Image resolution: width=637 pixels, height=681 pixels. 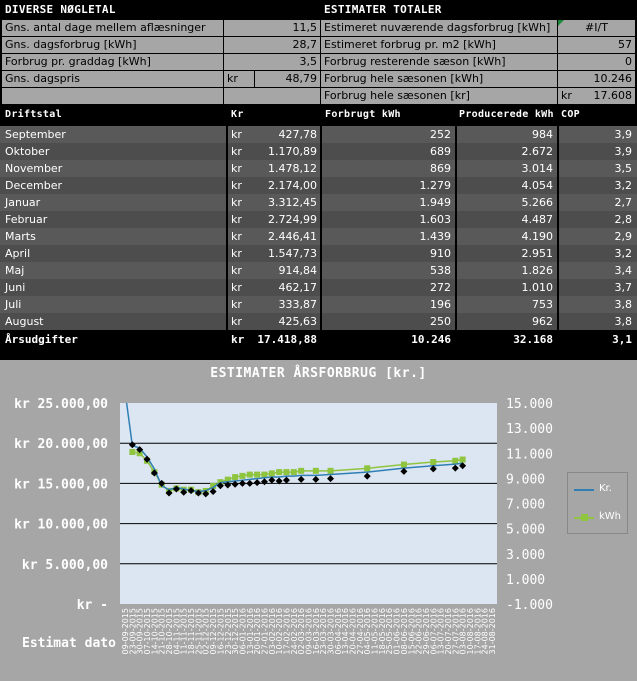 What do you see at coordinates (292, 168) in the screenshot?
I see `table-cell-kr: 1.478,12` at bounding box center [292, 168].